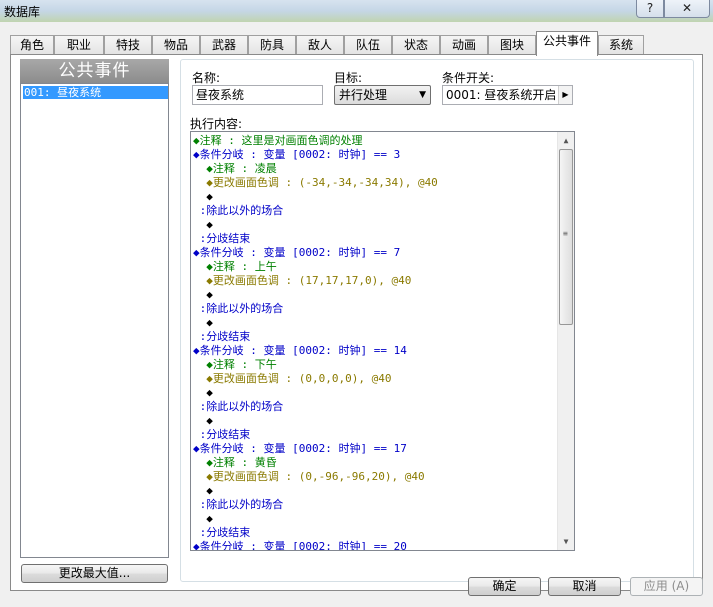 This screenshot has height=607, width=713. I want to click on scroll-up-icon: ▲, so click(566, 140).